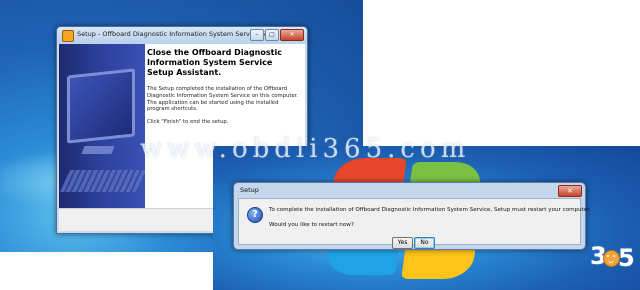 The width and height of the screenshot is (640, 290). What do you see at coordinates (424, 243) in the screenshot?
I see `no-button: No` at bounding box center [424, 243].